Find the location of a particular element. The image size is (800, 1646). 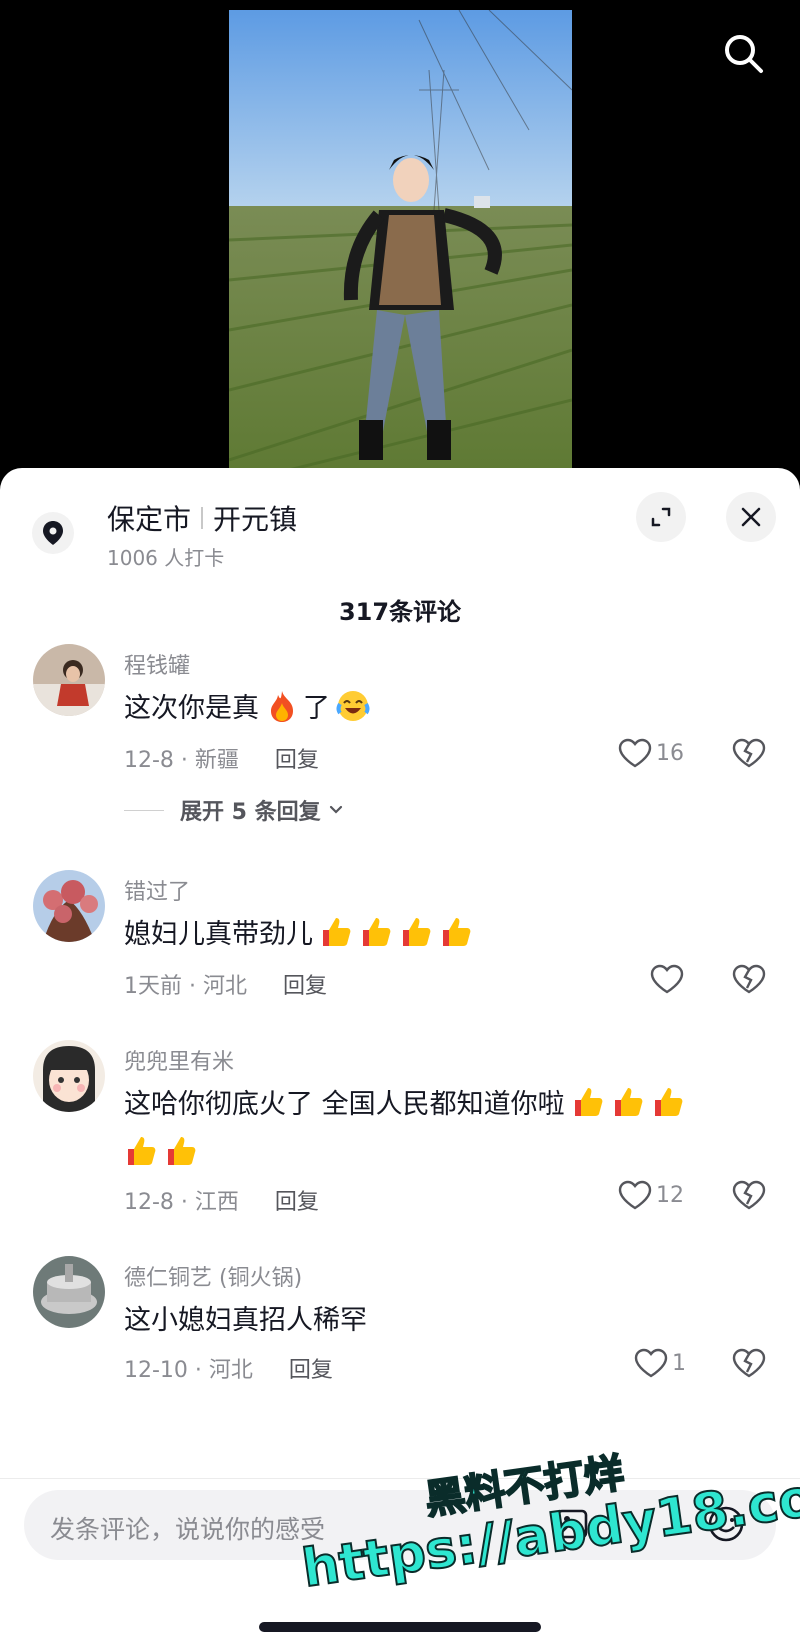

comment-text-main: 这小媳妇真招人稀罕 is located at coordinates (245, 1320).